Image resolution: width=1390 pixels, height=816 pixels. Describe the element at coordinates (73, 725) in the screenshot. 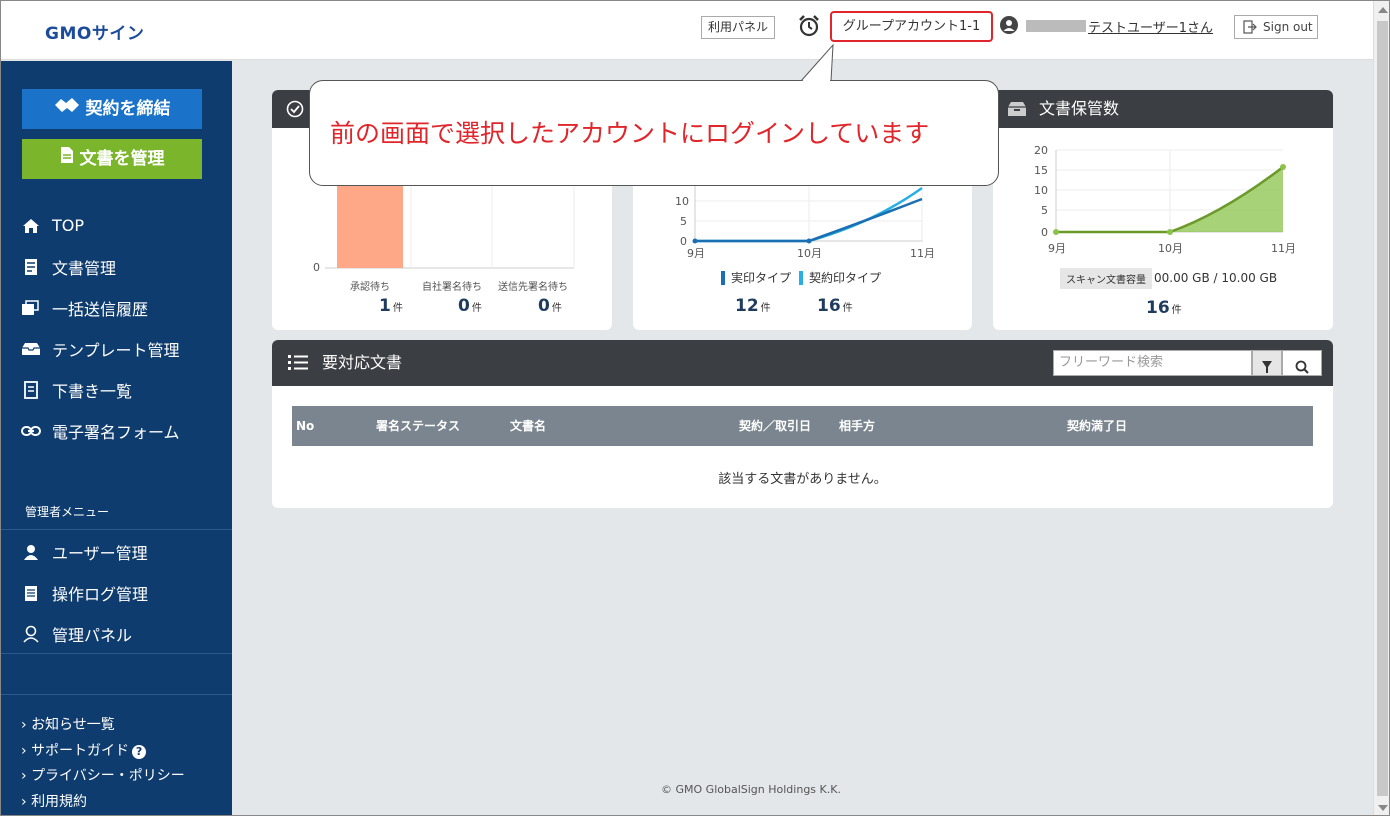

I see `link-label: お知らせ一覧` at that location.